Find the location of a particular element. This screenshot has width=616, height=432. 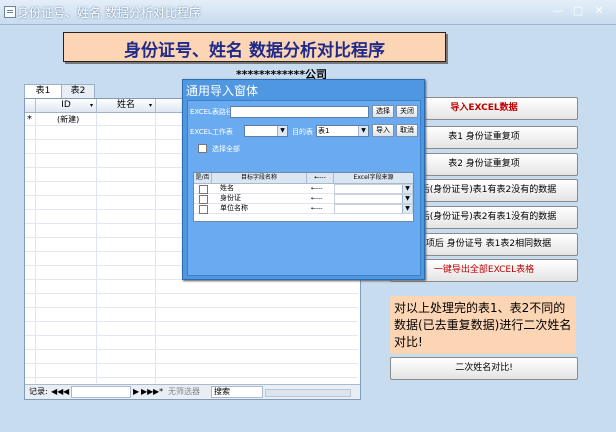

dialog-title: 通用导入窗体 is located at coordinates (222, 91).